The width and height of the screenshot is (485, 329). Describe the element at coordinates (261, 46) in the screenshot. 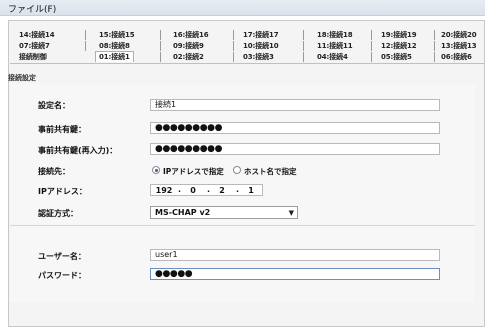

I see `tab-connection-10: 10:接続10` at that location.